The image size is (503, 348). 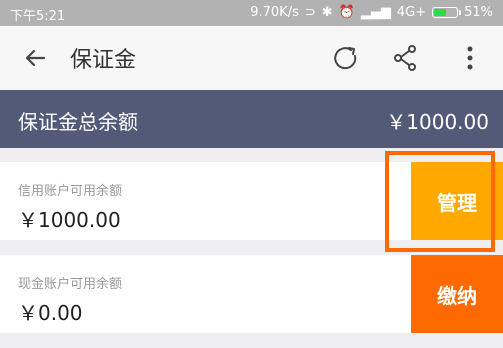 I want to click on credit-balance-value: ￥1000.00, so click(x=69, y=220).